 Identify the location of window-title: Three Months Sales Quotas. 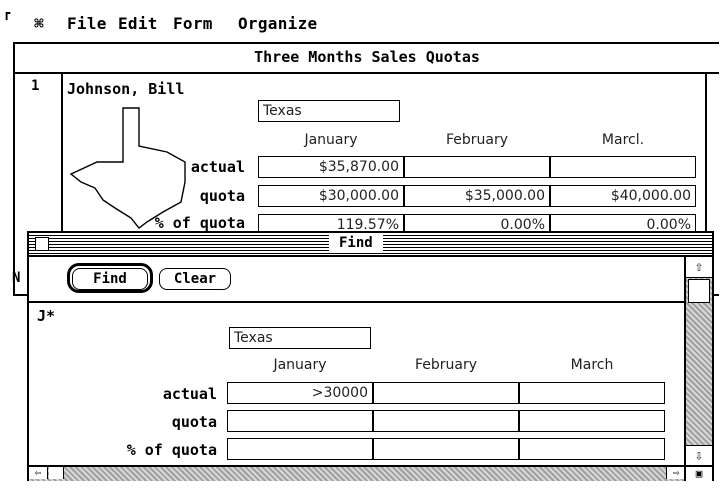
(367, 57).